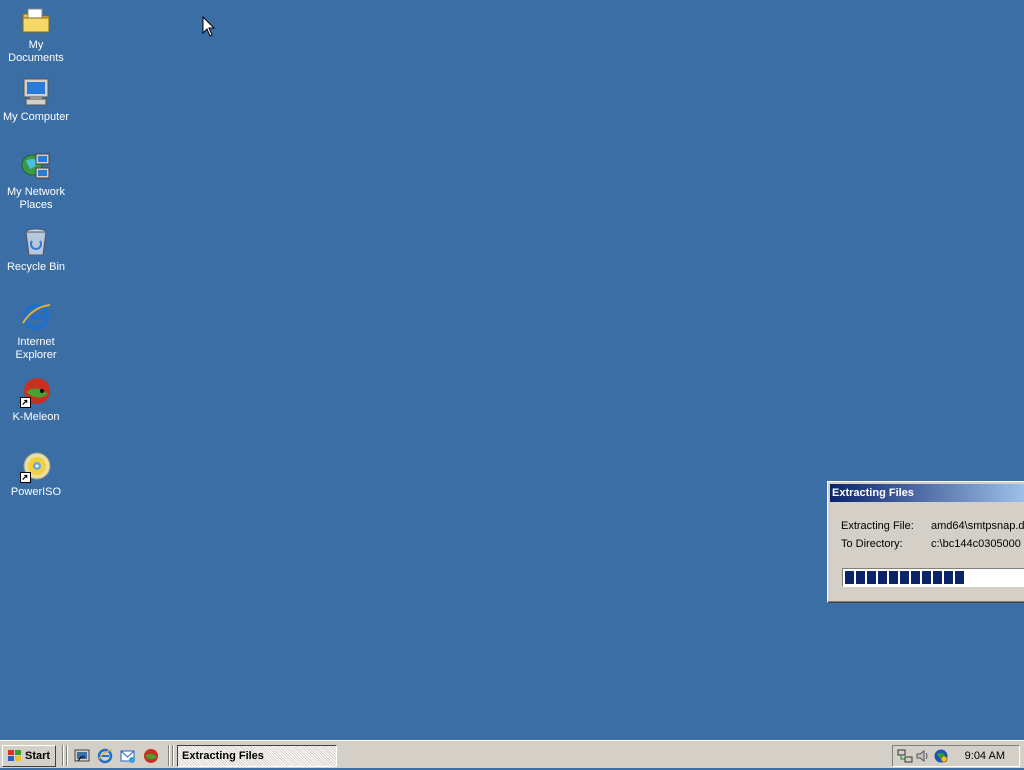 The image size is (1024, 770). I want to click on desktop-icon-my-documents: My Documents, so click(36, 34).